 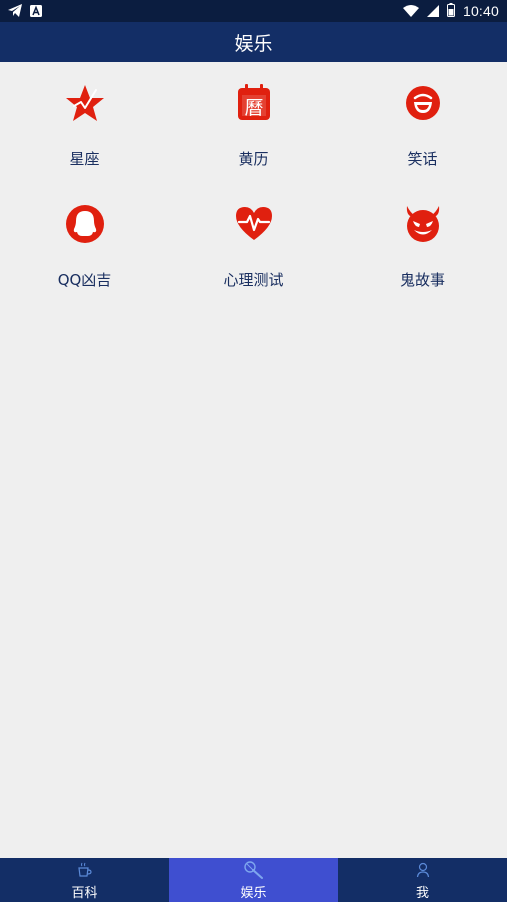 I want to click on battery-icon, so click(x=450, y=11).